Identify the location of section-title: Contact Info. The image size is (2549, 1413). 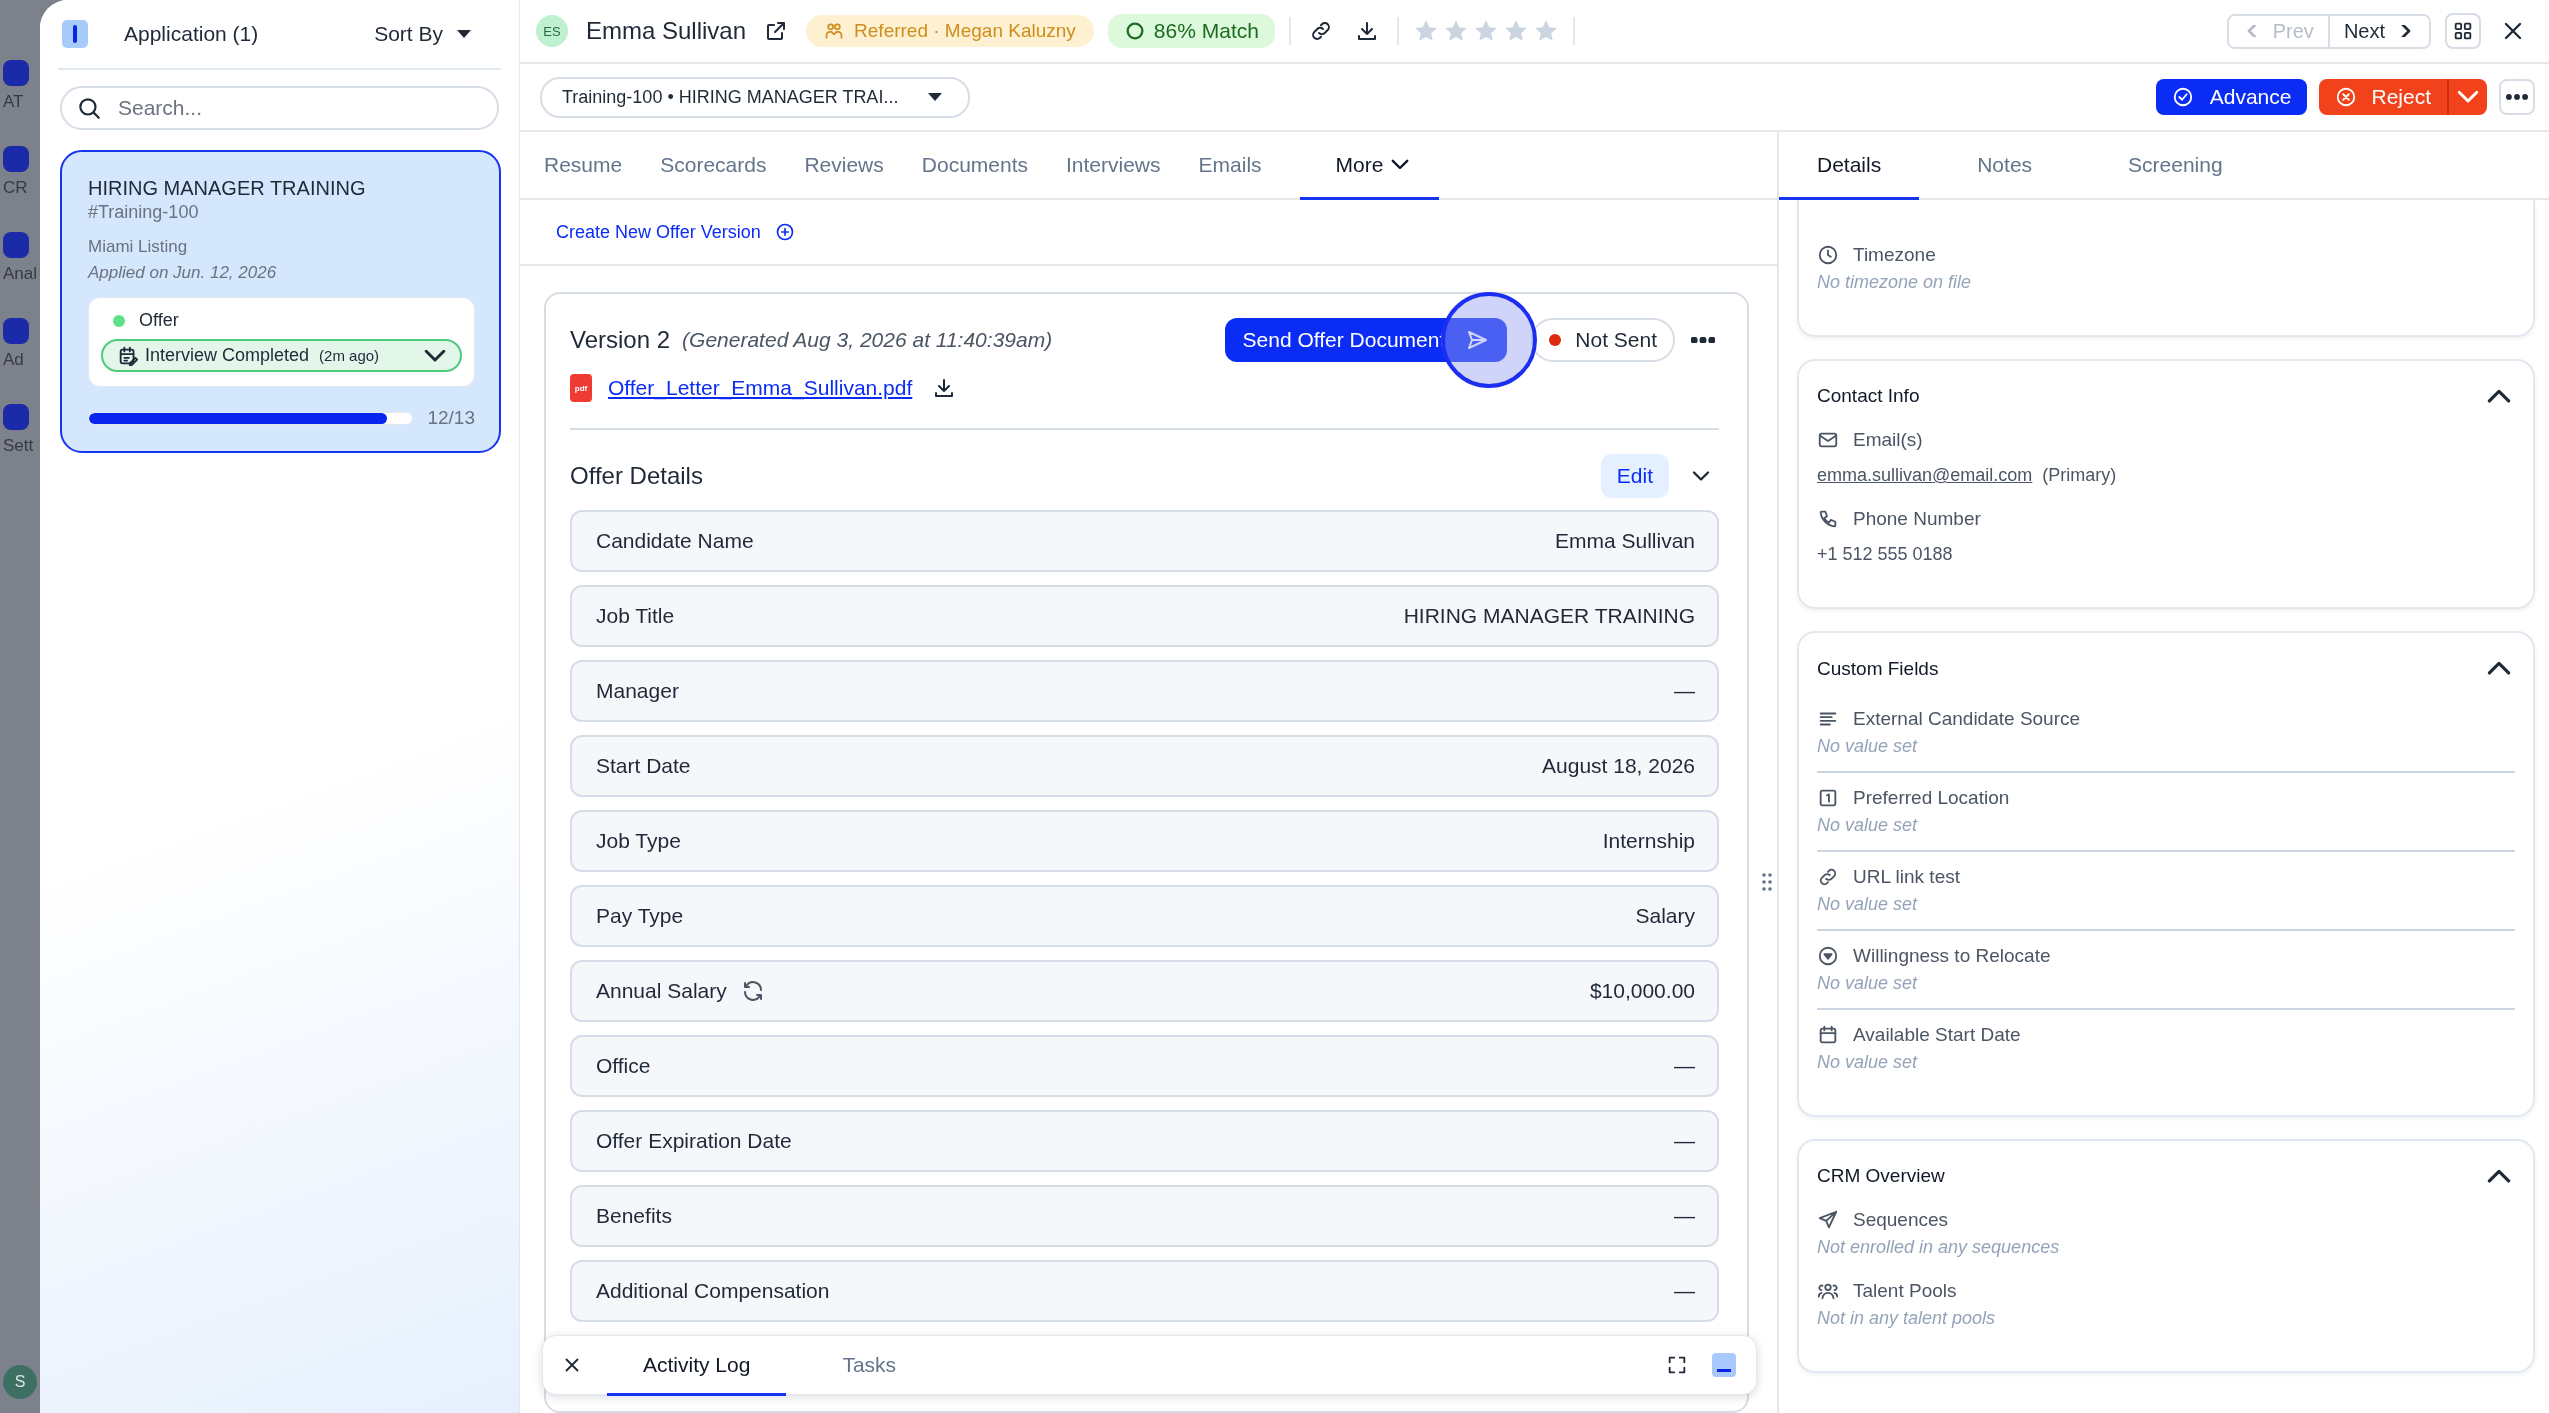
(1868, 396).